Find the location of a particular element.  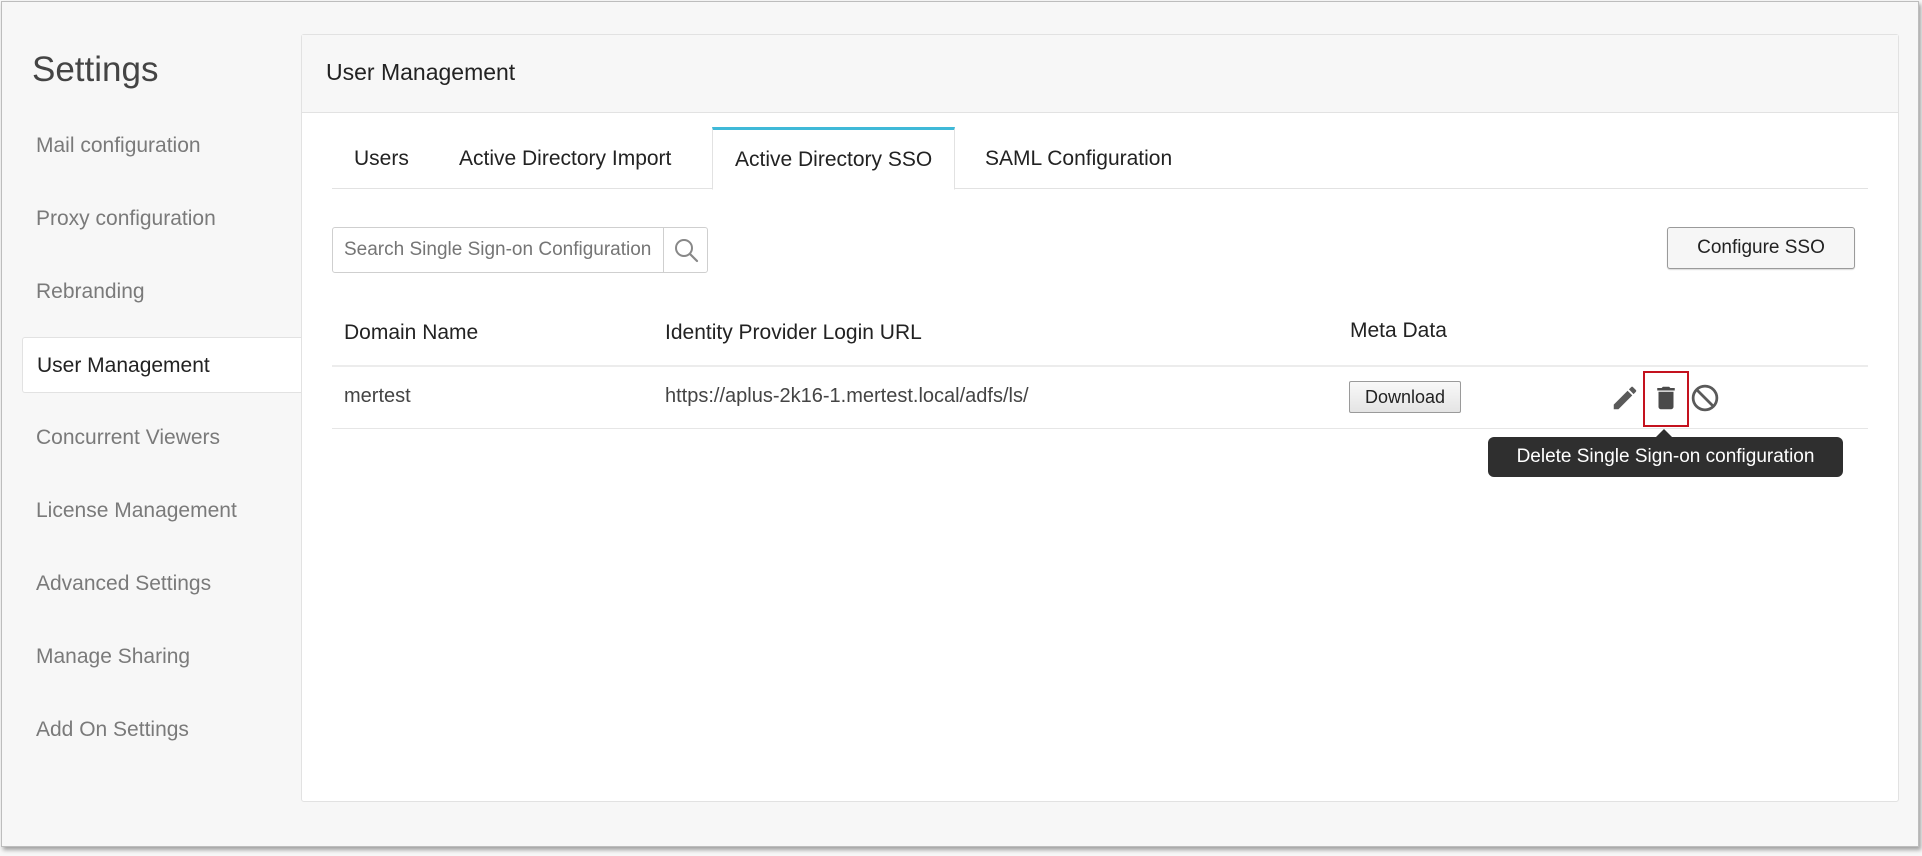

row-domain-name: mertest is located at coordinates (377, 396).